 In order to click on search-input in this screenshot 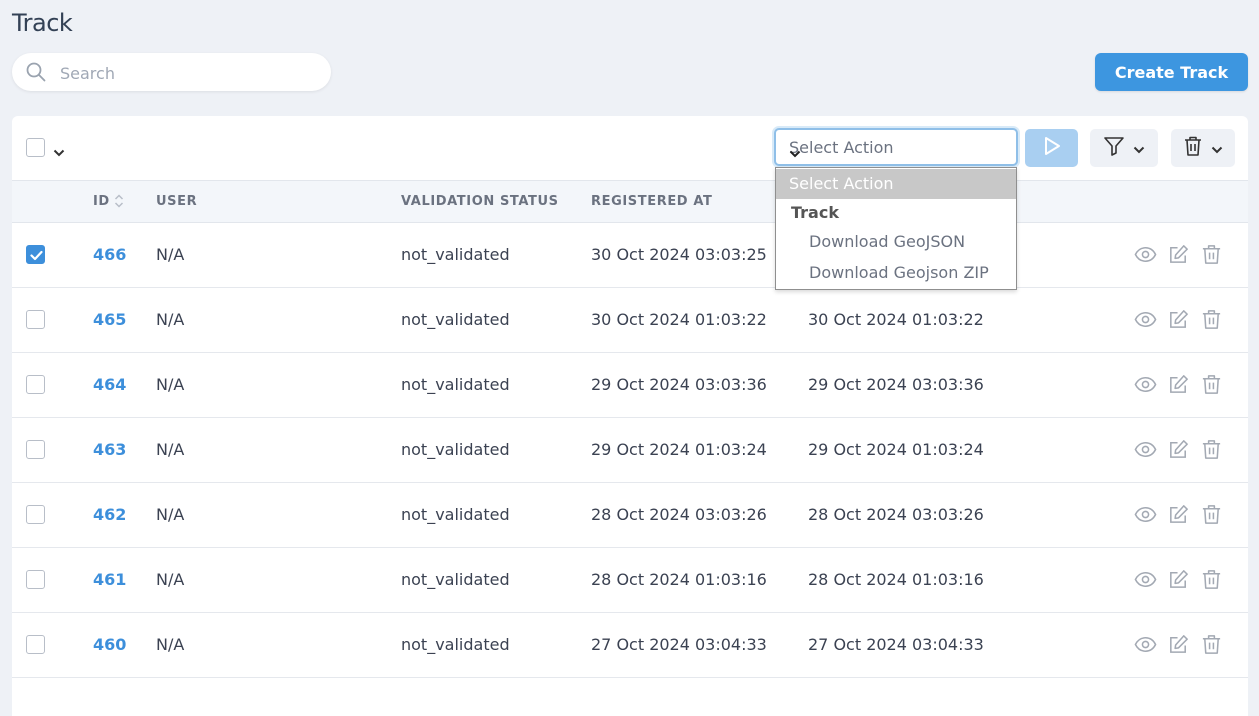, I will do `click(190, 73)`.